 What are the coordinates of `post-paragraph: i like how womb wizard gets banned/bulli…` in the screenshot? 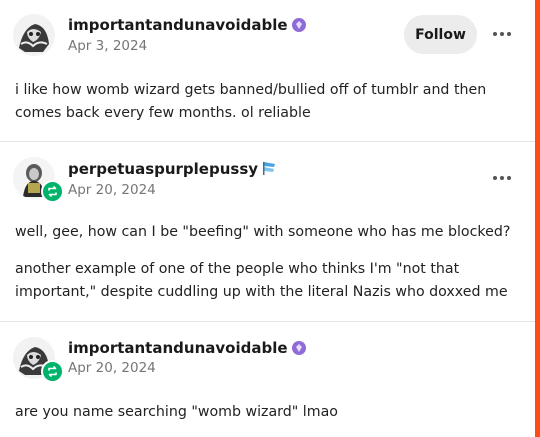 It's located at (251, 101).